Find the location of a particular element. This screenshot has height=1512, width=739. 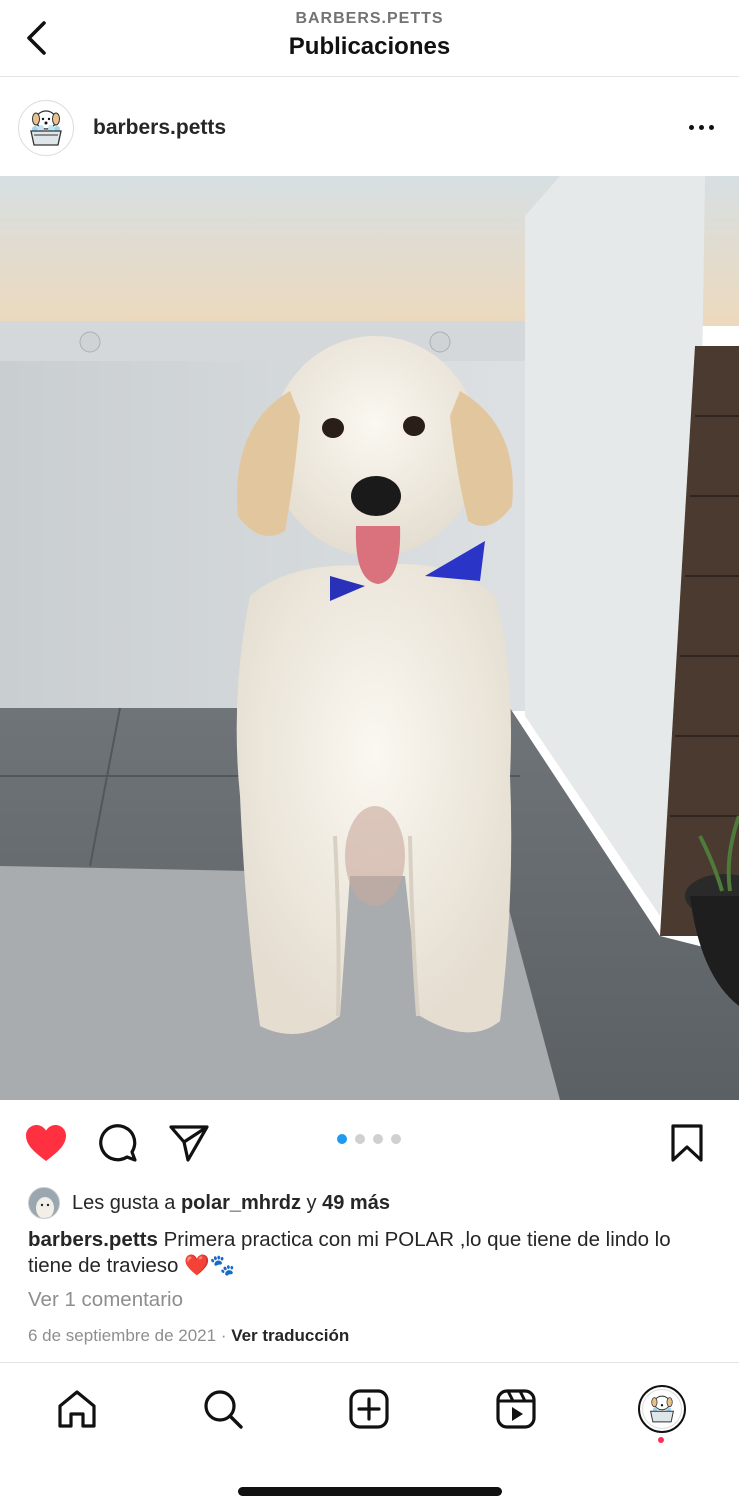

carousel-dot-active is located at coordinates (342, 1139).